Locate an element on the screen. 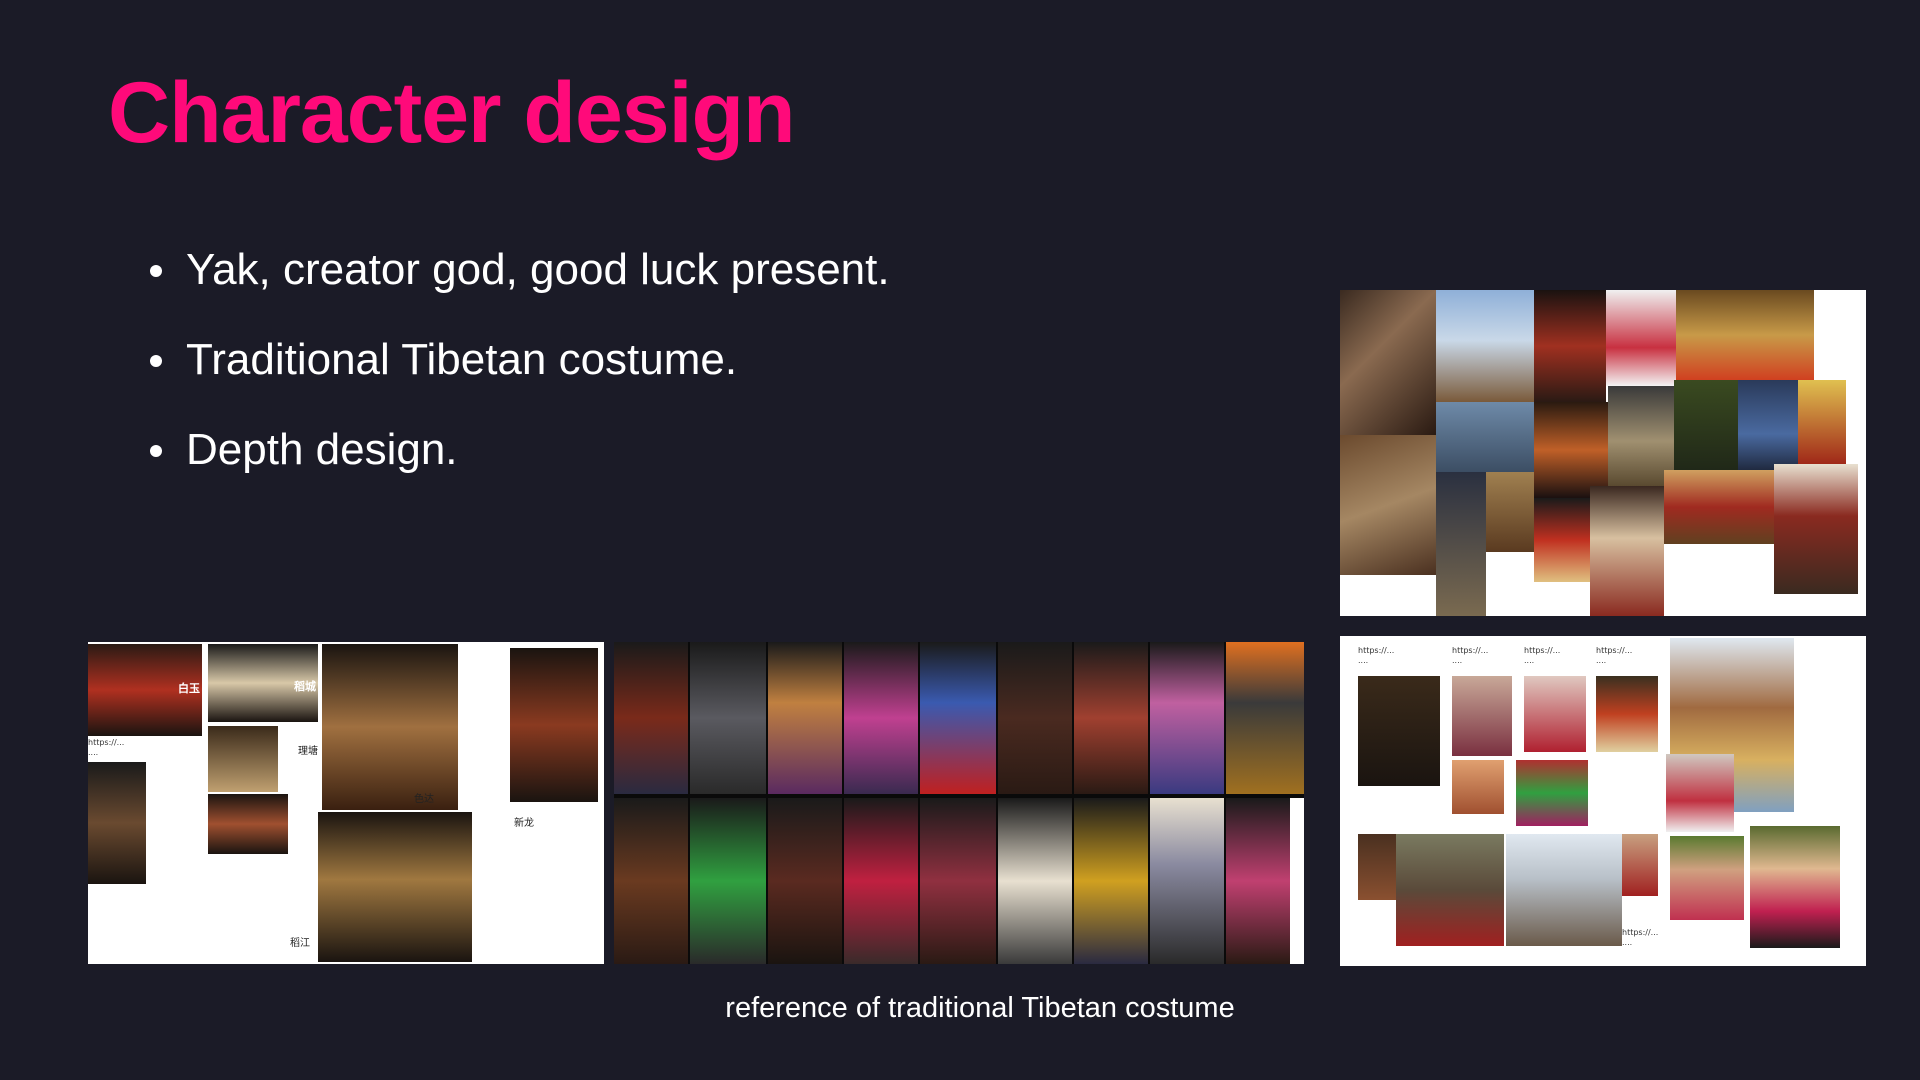  bullet-item: Traditional Tibetan costume. is located at coordinates (520, 373).